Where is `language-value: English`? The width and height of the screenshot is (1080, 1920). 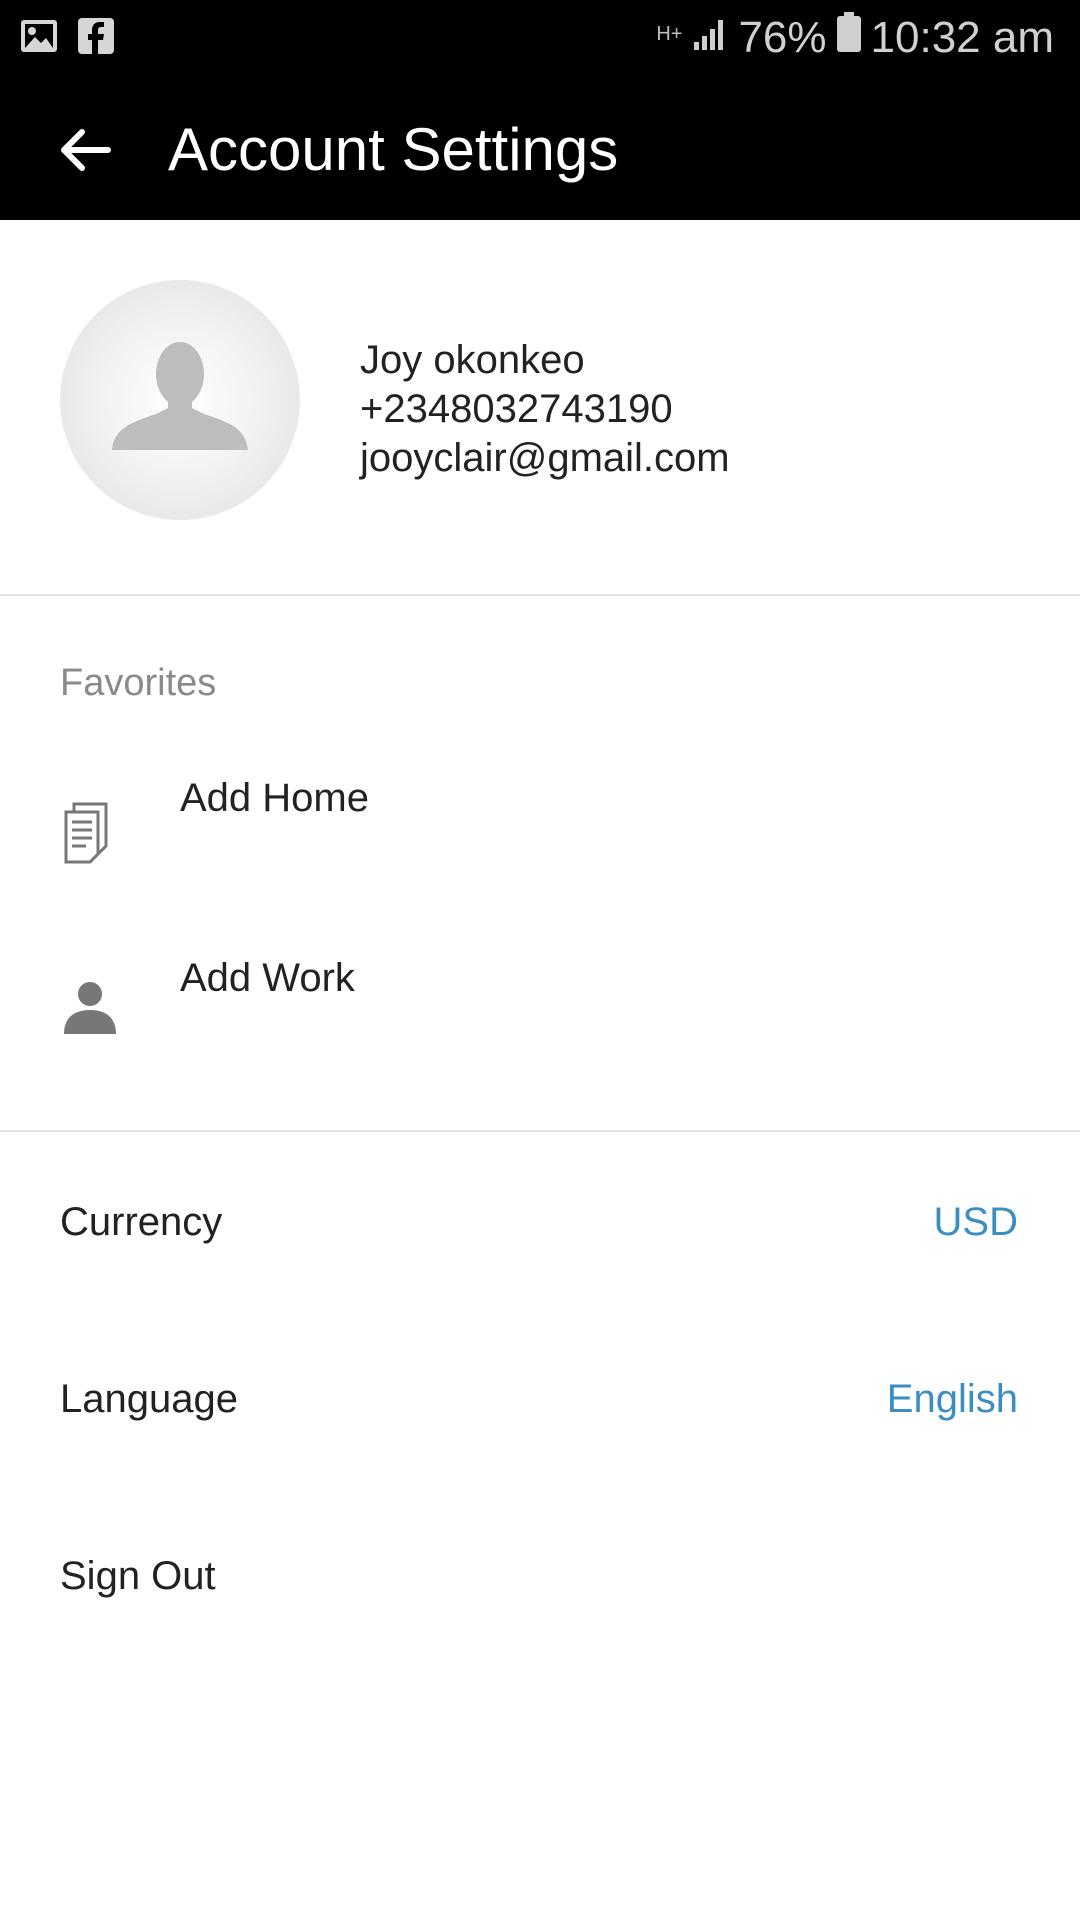
language-value: English is located at coordinates (952, 1399).